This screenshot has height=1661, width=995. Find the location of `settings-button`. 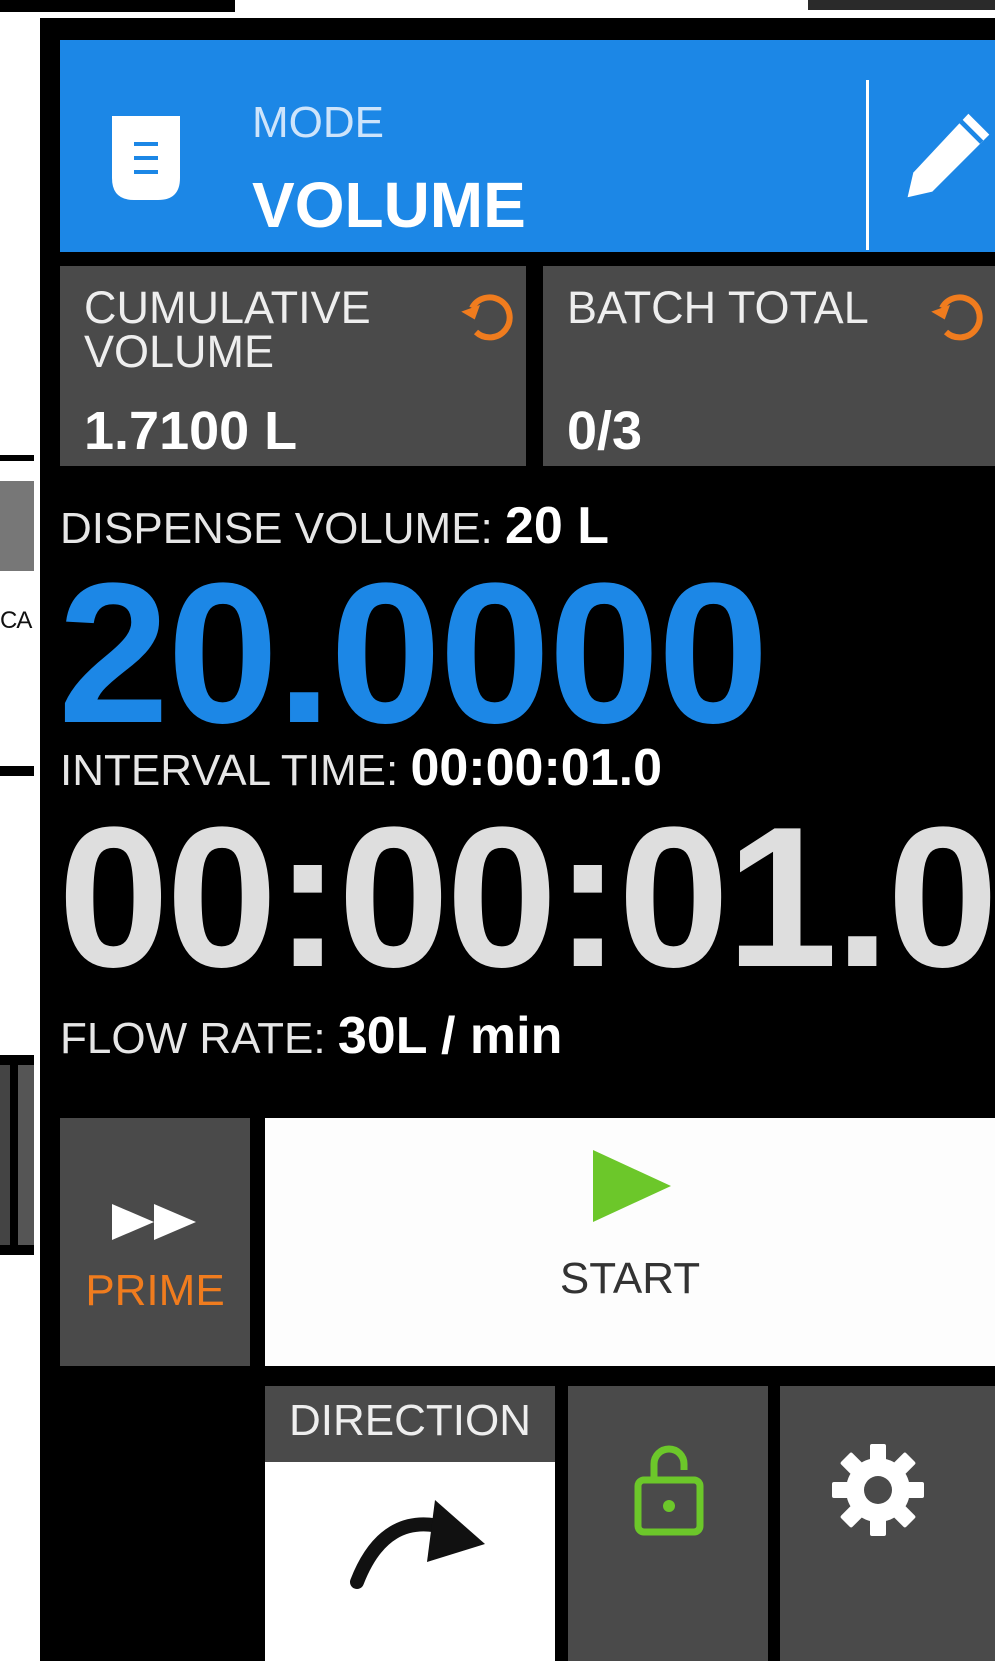

settings-button is located at coordinates (887, 1523).